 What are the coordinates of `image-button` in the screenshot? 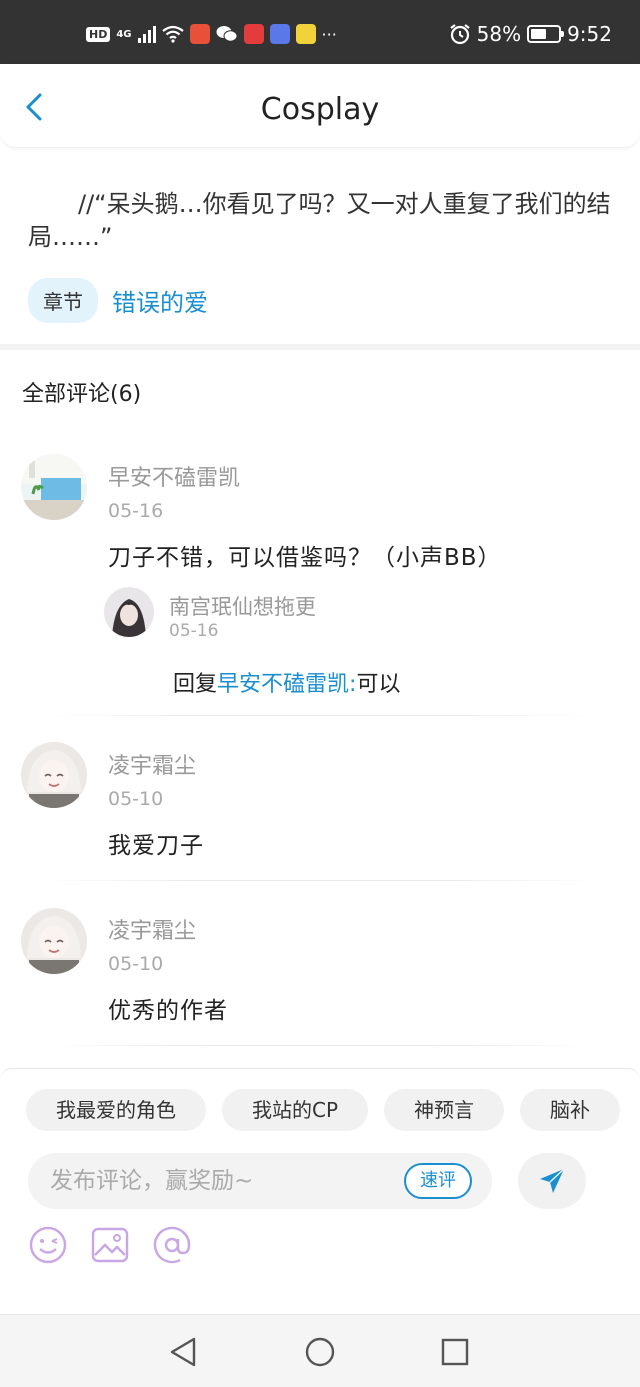 It's located at (110, 1245).